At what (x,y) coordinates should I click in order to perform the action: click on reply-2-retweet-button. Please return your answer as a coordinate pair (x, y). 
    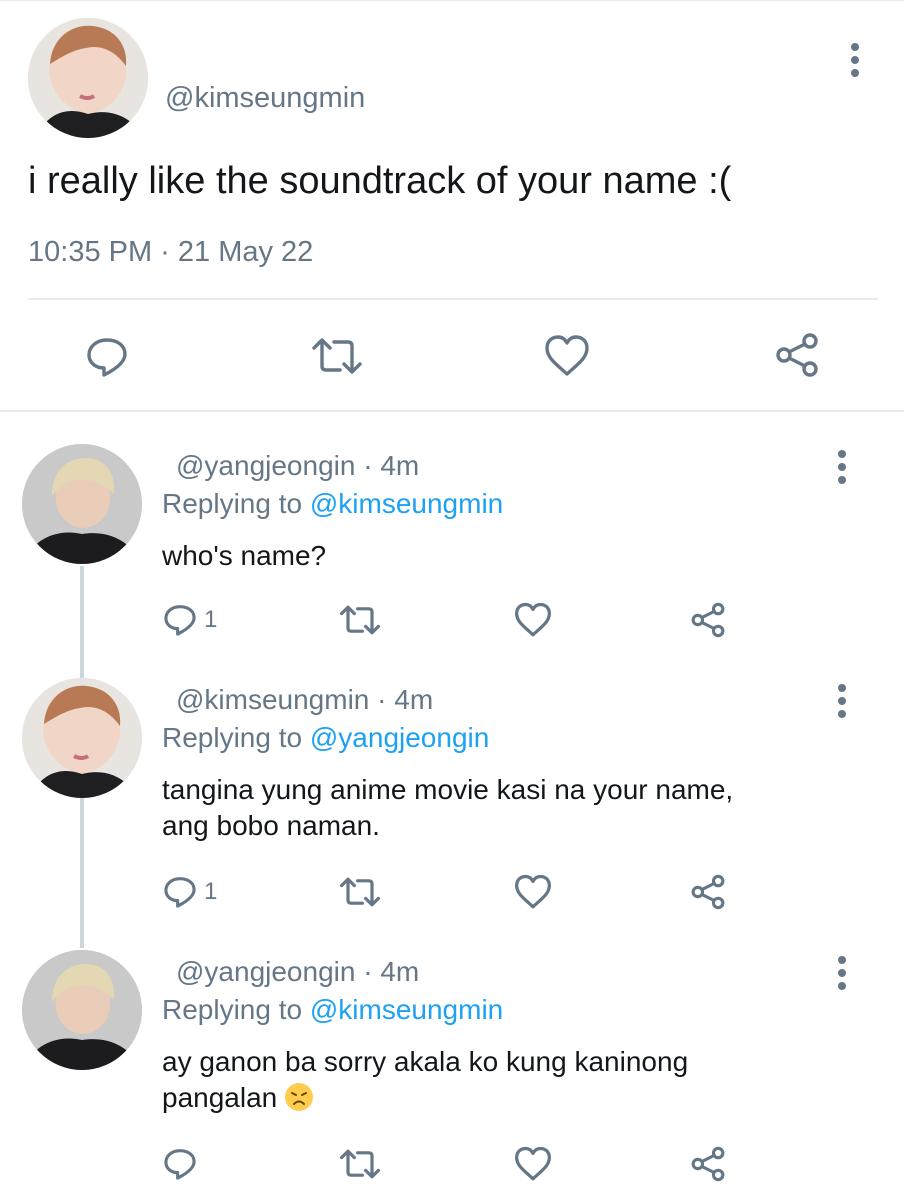
    Looking at the image, I should click on (360, 892).